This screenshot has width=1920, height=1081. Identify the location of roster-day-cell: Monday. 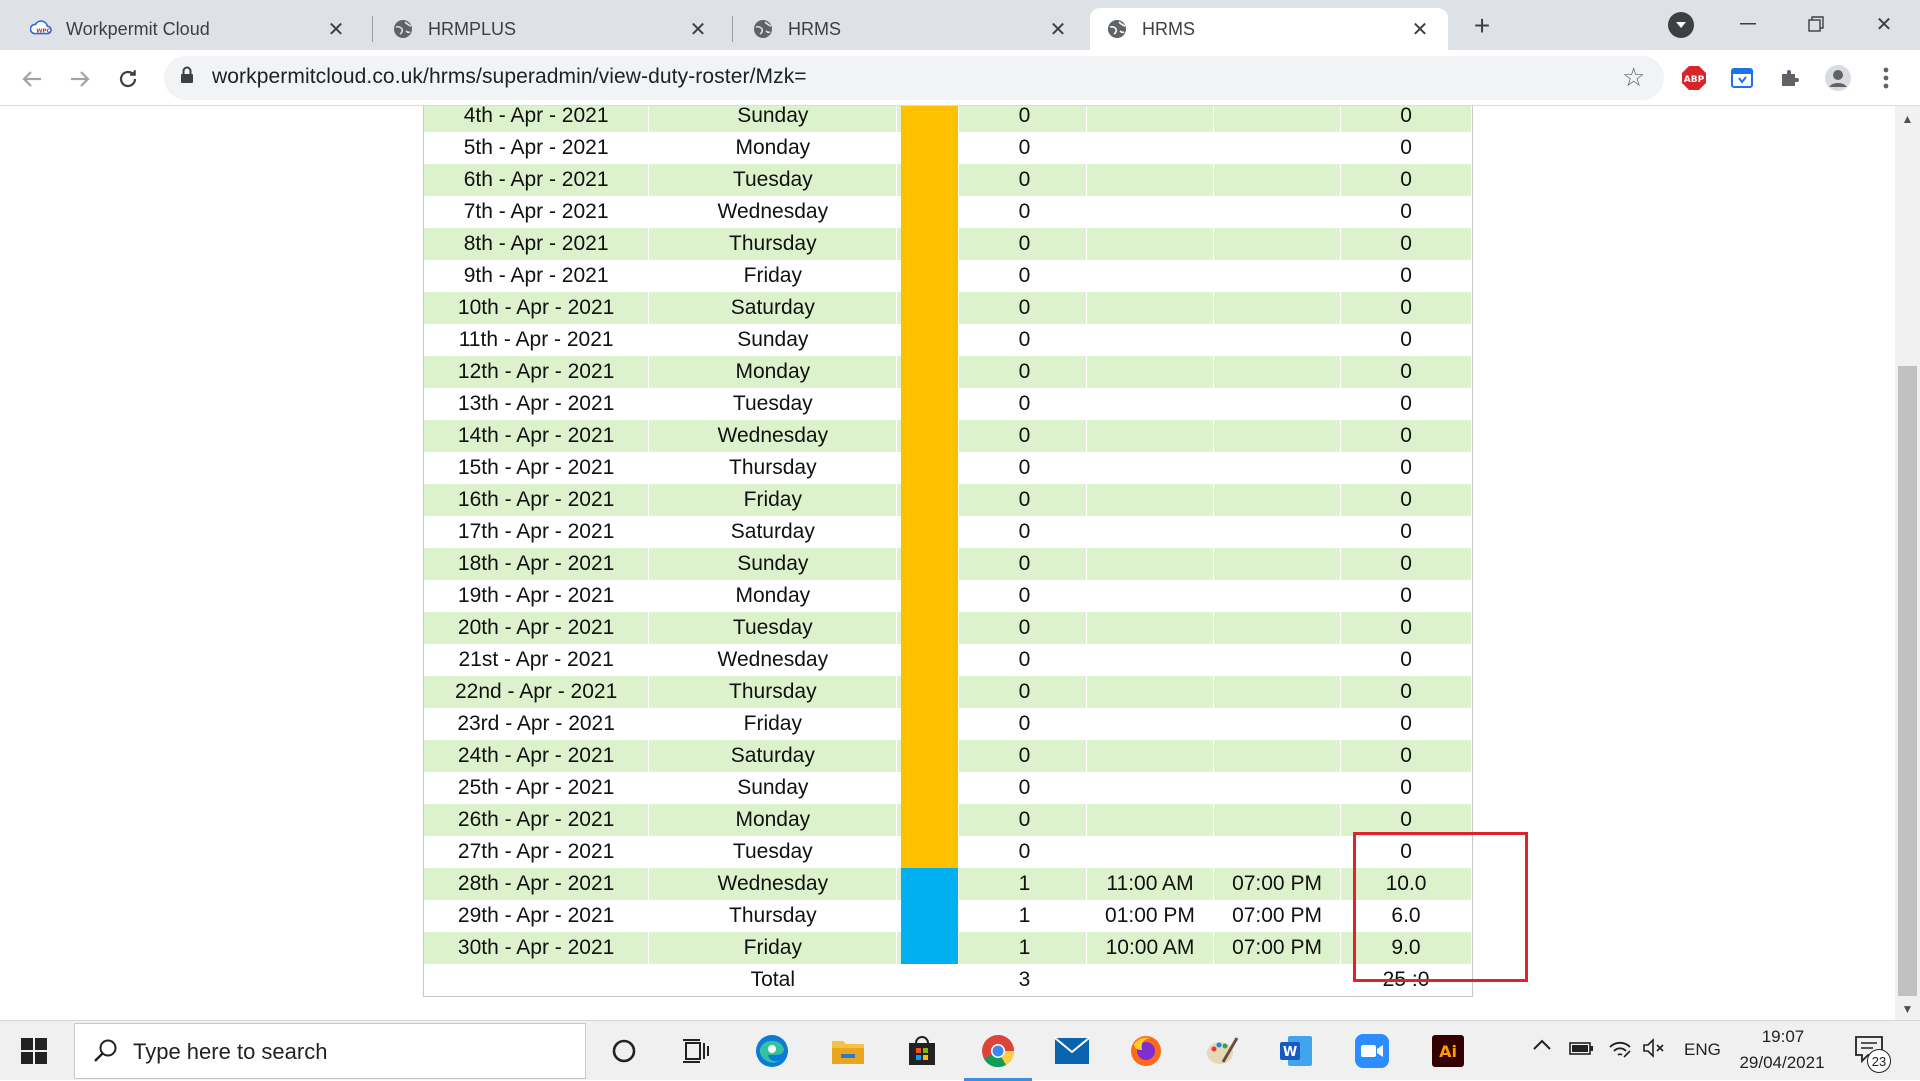
(773, 596).